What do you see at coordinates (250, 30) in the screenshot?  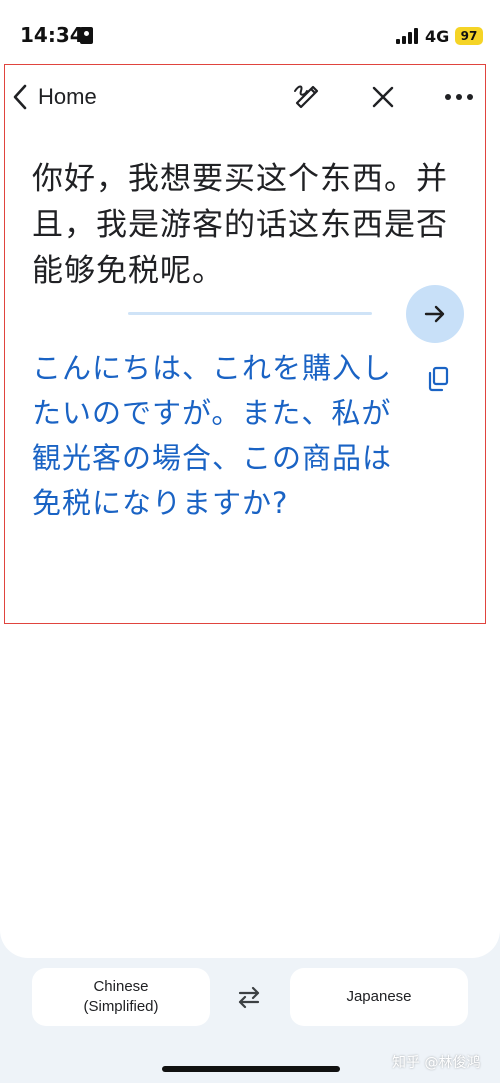 I see `status-bar: 14:34 4G 97` at bounding box center [250, 30].